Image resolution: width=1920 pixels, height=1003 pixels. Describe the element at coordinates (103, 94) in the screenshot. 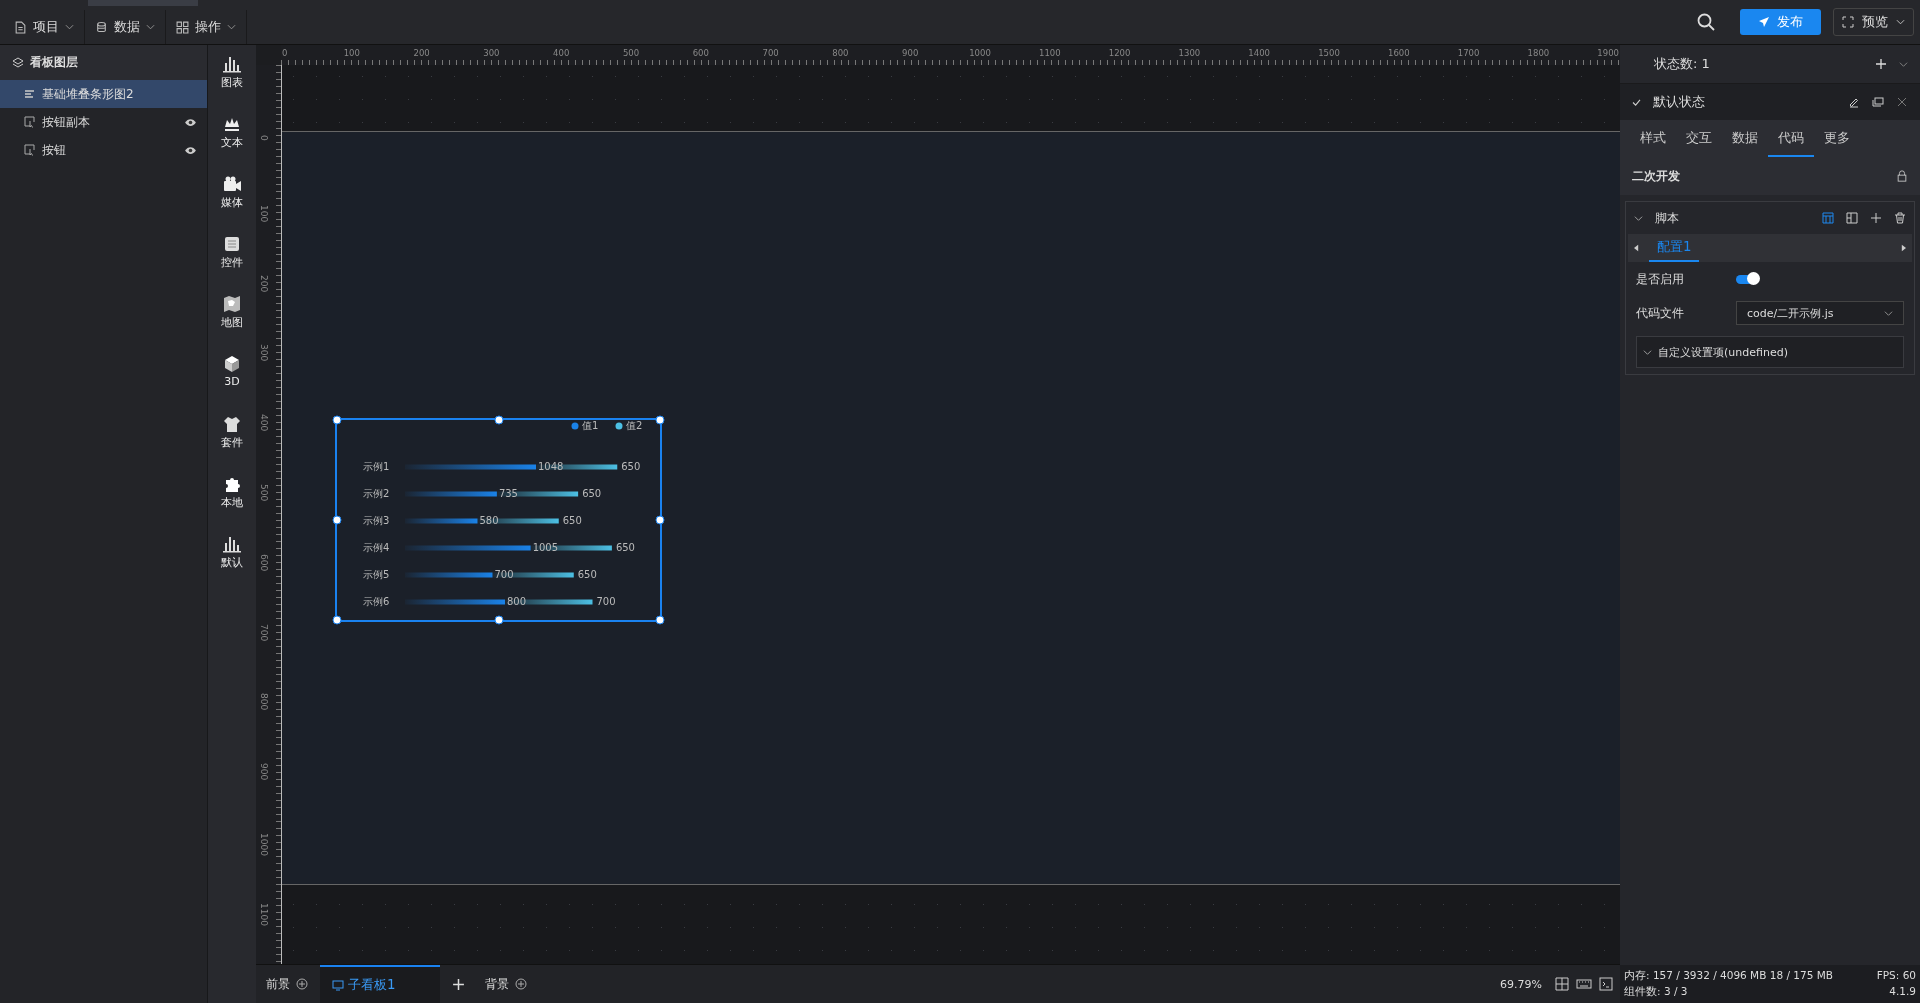

I see `layer-item: 基础堆叠条形图2` at that location.